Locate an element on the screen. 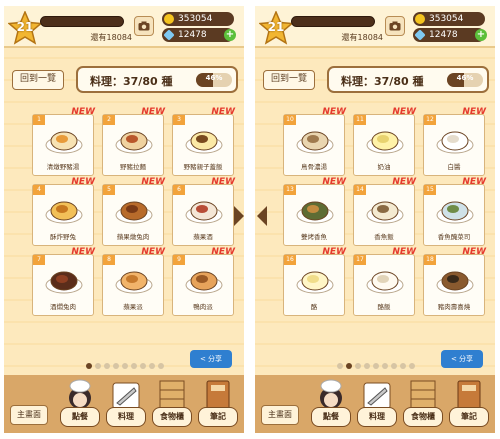 Image resolution: width=500 pixels, height=439 pixels. recipe-card: 7 NEW 酒燜兔肉 is located at coordinates (63, 281).